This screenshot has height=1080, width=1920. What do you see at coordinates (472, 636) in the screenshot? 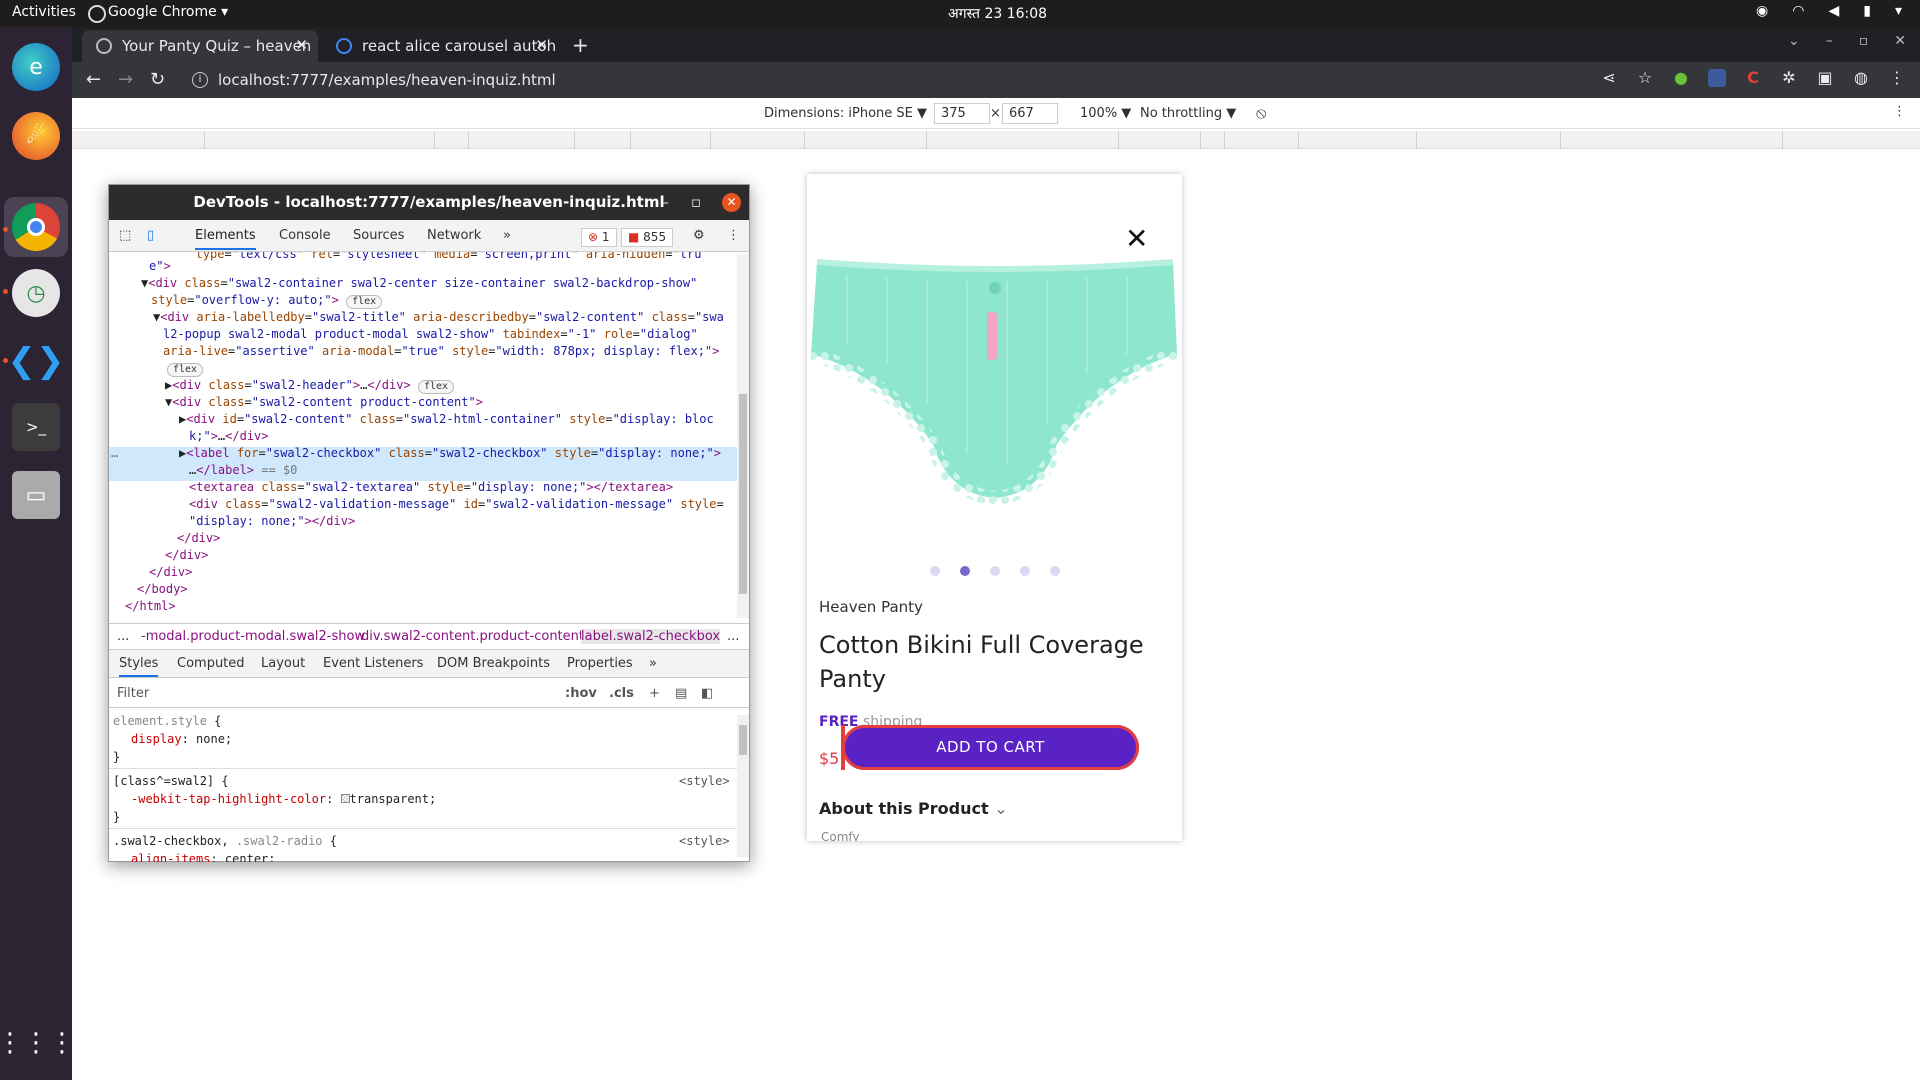
I see `breadcrumb-content: div.swal2-content.product-content` at bounding box center [472, 636].